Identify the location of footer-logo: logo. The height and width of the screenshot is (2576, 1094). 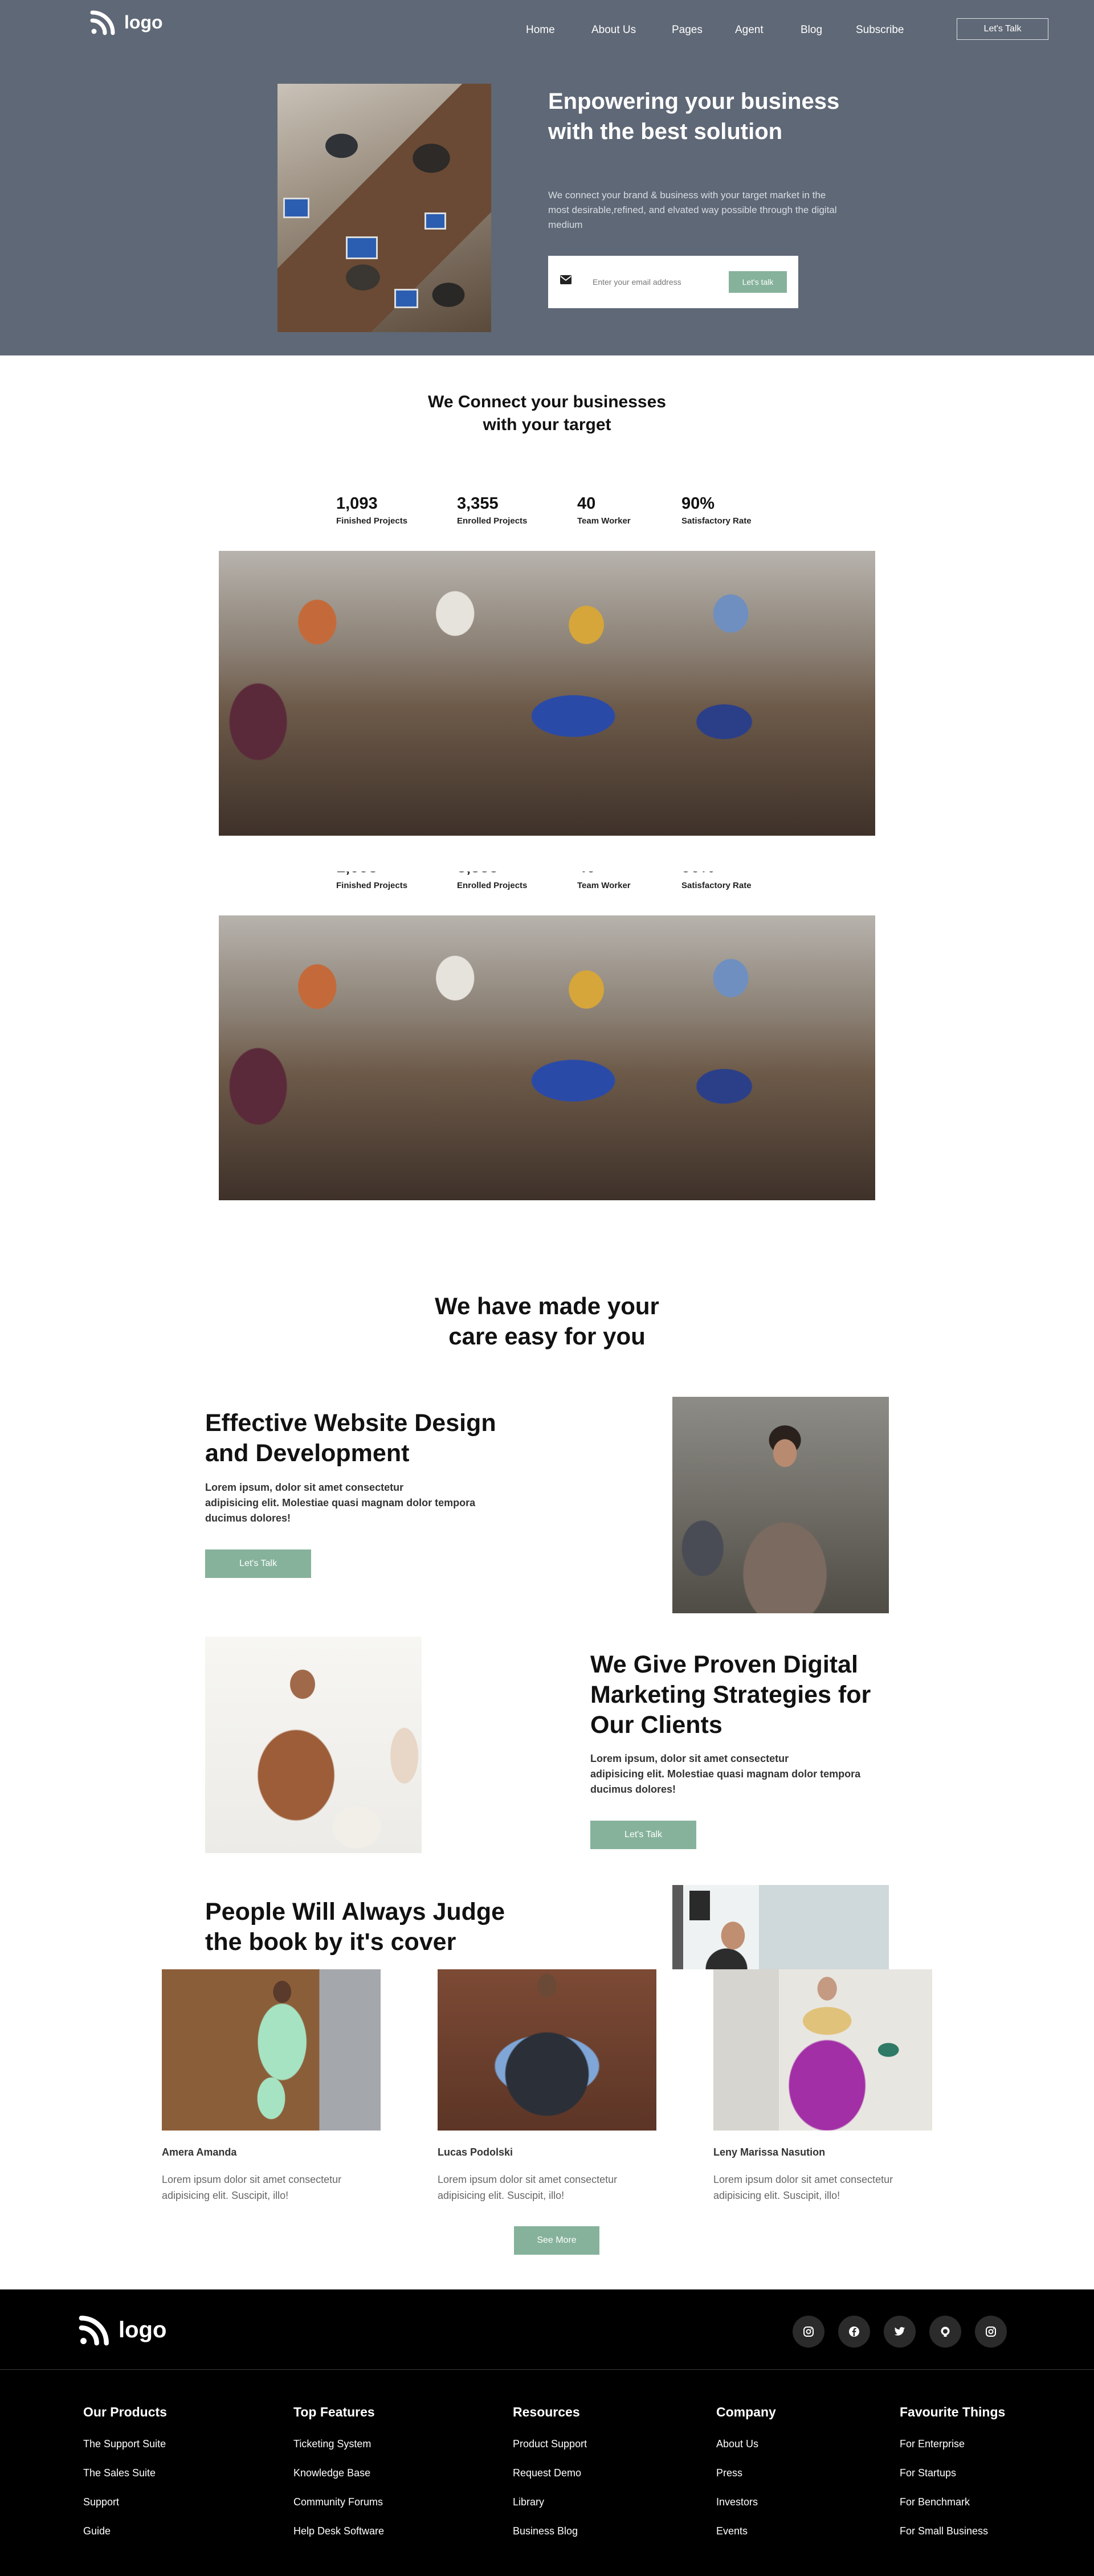
(122, 2330).